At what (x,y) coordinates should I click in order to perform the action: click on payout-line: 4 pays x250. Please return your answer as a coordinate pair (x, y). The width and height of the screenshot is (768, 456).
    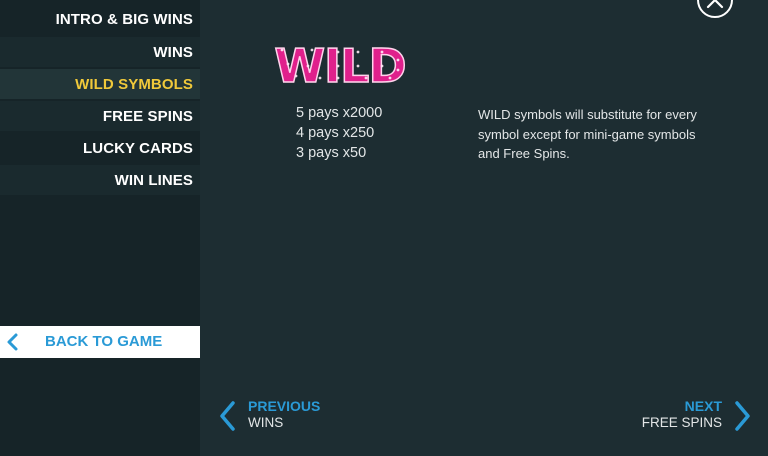
    Looking at the image, I should click on (335, 133).